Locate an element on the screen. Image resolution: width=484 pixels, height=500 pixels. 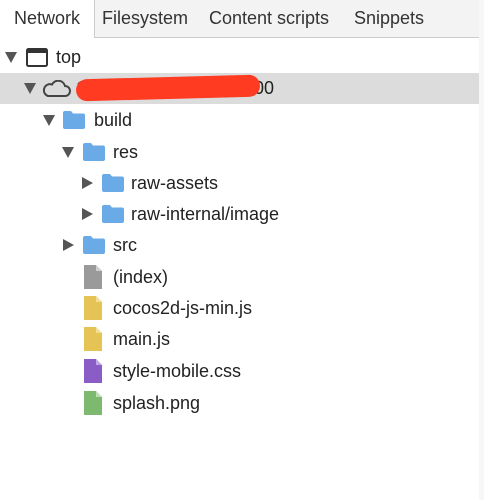
tree-file-cocos2d-js-min: cocos2d-js-min.js is located at coordinates (242, 308).